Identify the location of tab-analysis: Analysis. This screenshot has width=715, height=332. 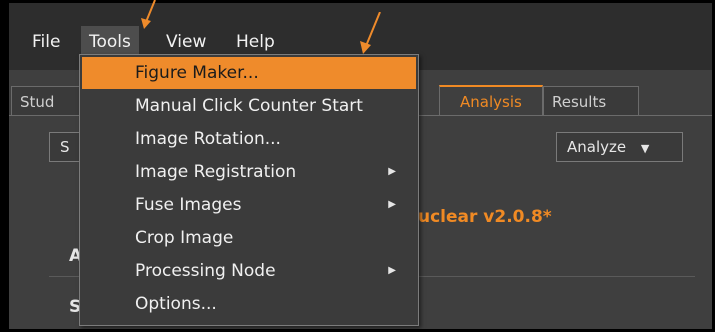
(491, 100).